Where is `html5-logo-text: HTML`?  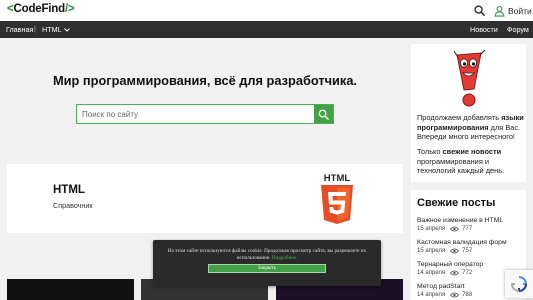
html5-logo-text: HTML is located at coordinates (337, 178).